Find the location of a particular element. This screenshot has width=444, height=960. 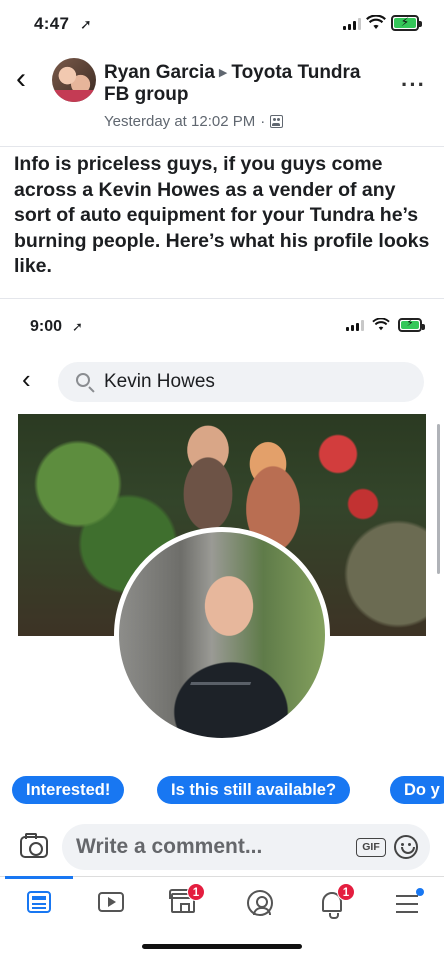

embedded-signal-icon is located at coordinates (355, 325).